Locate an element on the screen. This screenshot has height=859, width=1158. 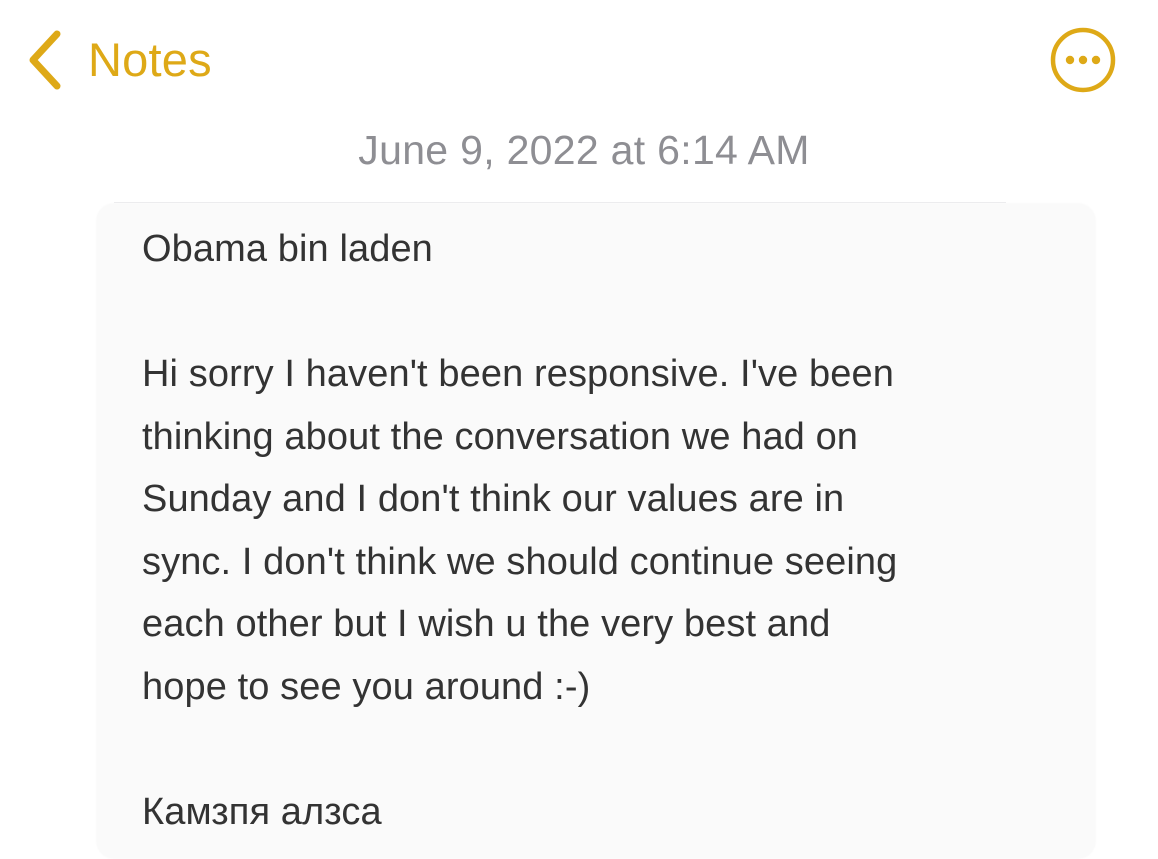
note-signature: Камзпя алзса is located at coordinates (262, 811).